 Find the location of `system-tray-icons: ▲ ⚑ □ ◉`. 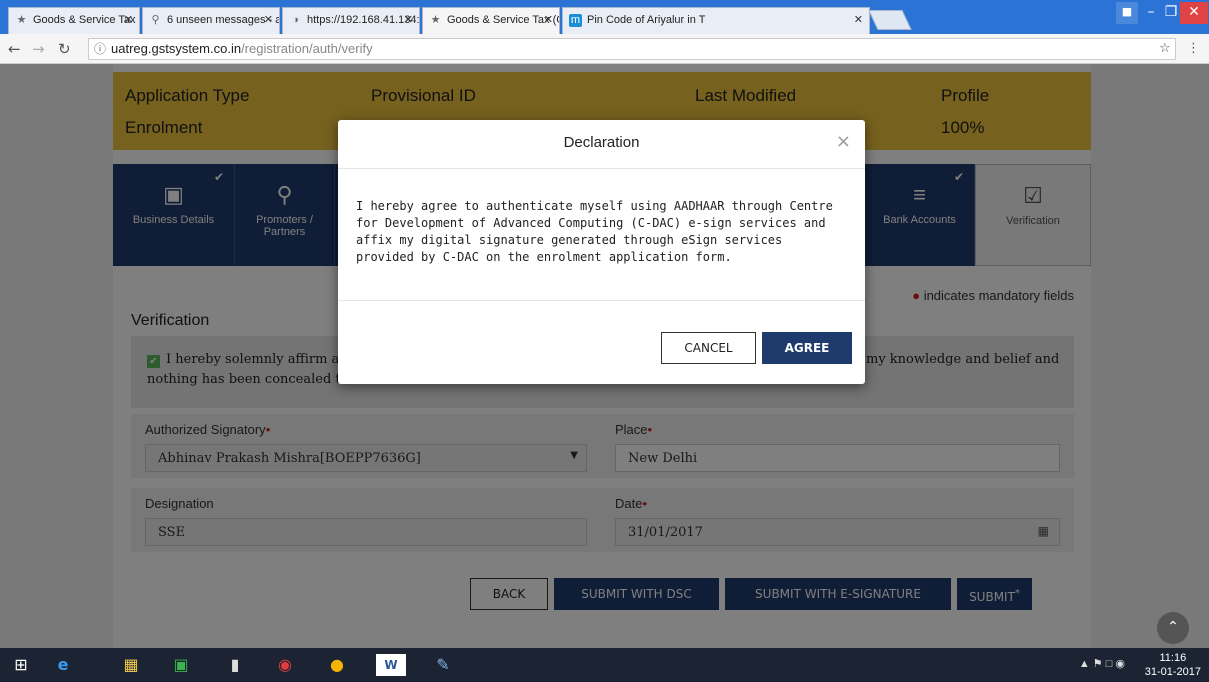

system-tray-icons: ▲ ⚑ □ ◉ is located at coordinates (1102, 663).